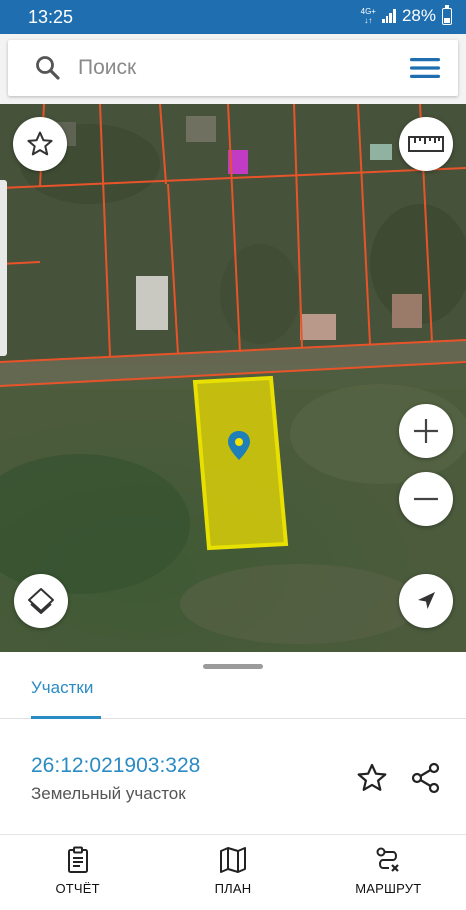 This screenshot has height=910, width=466. Describe the element at coordinates (233, 666) in the screenshot. I see `sheet-drag-handle` at that location.